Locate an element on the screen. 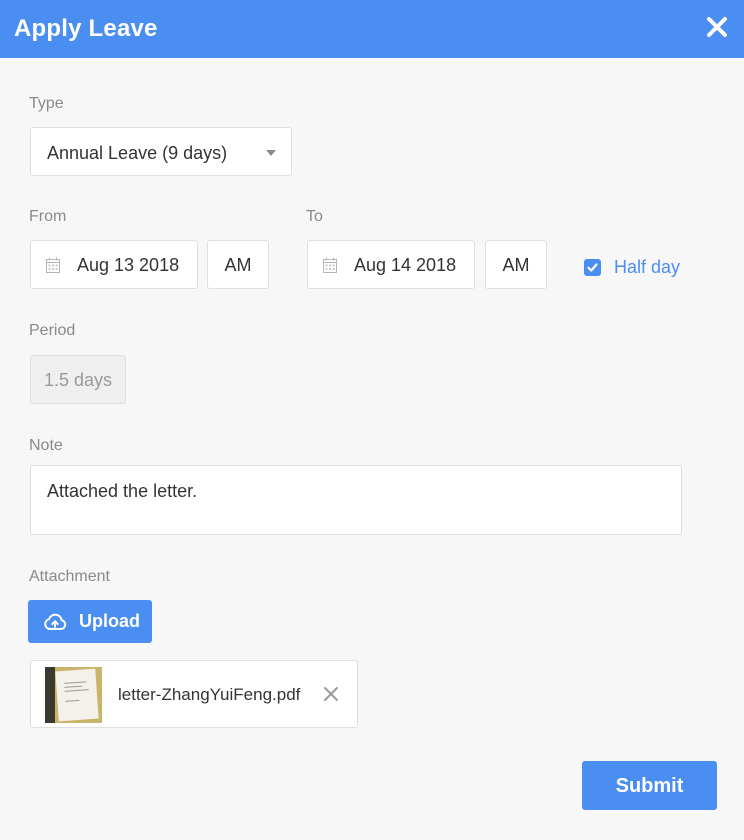  period-field: 1.5 days is located at coordinates (78, 379).